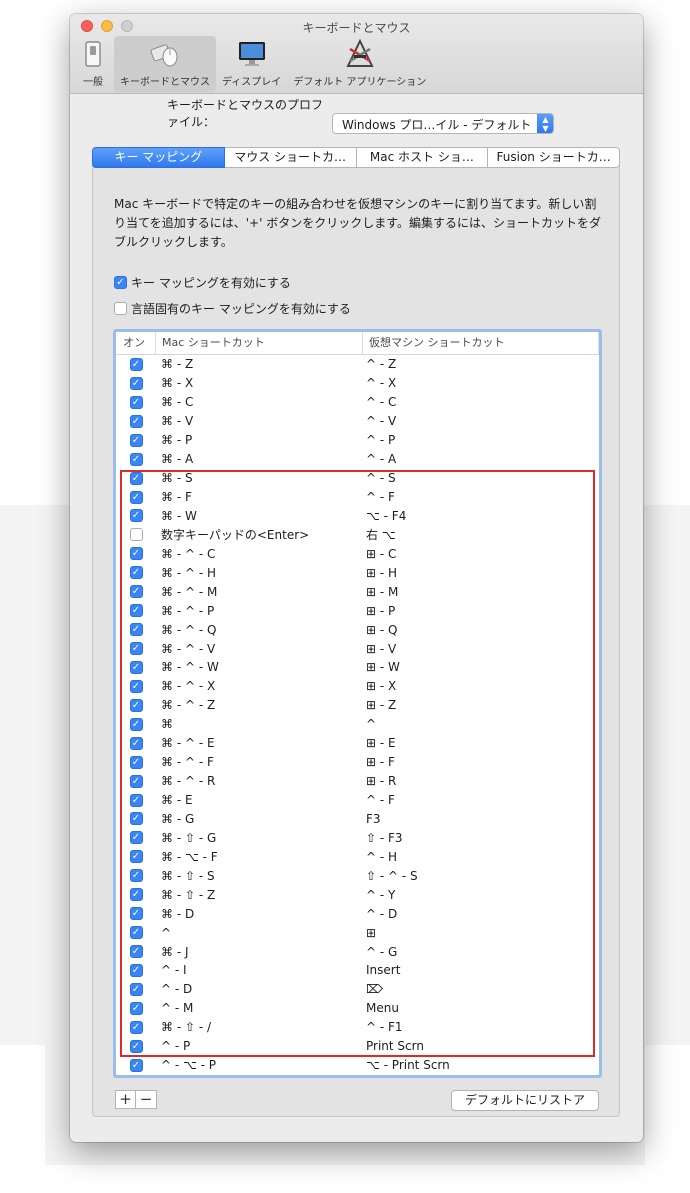 This screenshot has width=690, height=1193. Describe the element at coordinates (357, 1008) in the screenshot. I see `table-row: ✓ ^ - M Menu` at that location.